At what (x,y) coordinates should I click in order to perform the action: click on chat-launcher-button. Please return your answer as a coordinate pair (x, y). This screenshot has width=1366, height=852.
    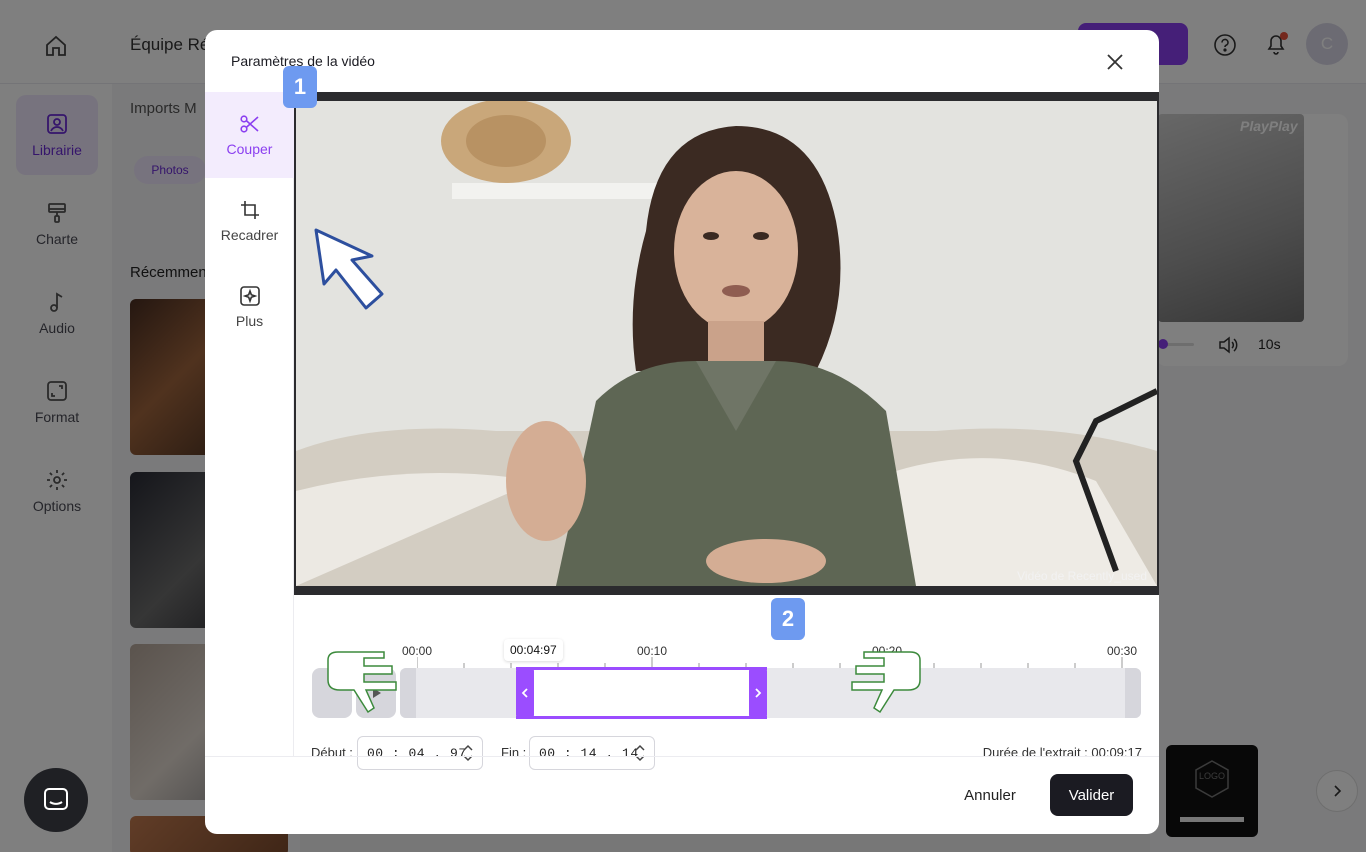
    Looking at the image, I should click on (56, 800).